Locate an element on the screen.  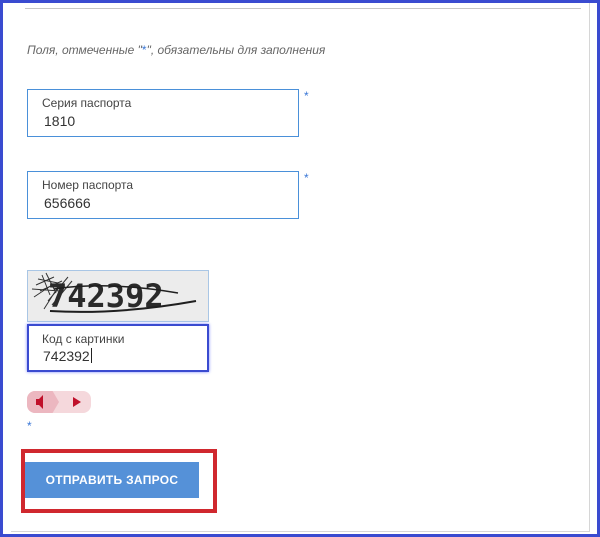
captcha-code-value: 742392 is located at coordinates (66, 356).